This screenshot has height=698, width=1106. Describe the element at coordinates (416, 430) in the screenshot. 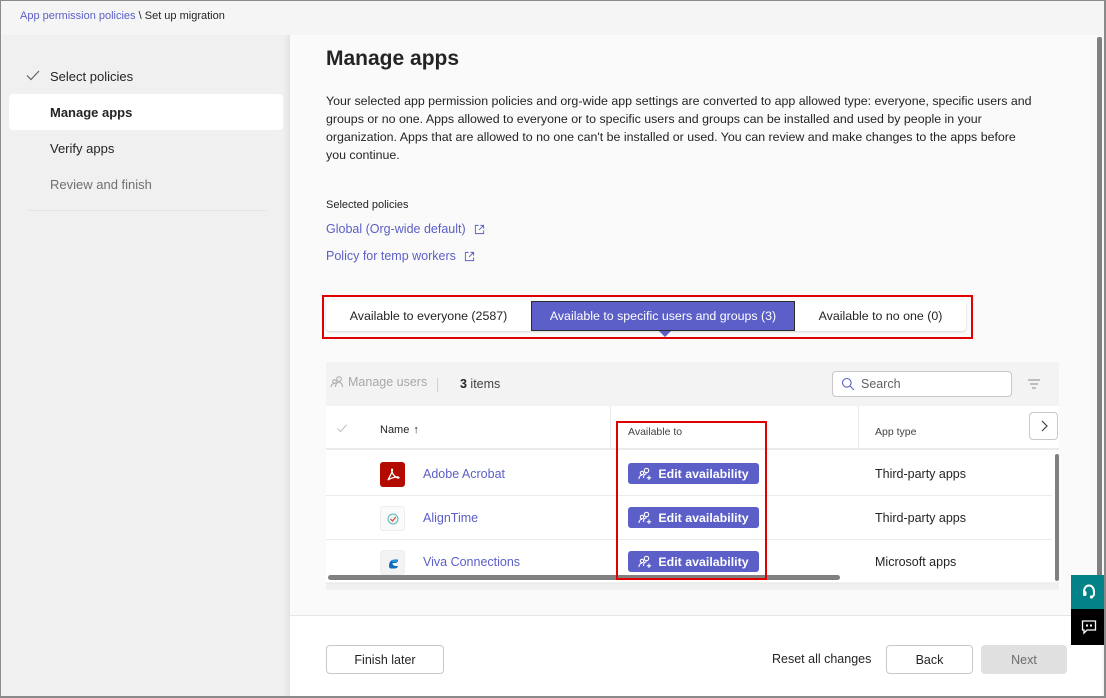

I see `sort-ascending-icon: ↑` at that location.